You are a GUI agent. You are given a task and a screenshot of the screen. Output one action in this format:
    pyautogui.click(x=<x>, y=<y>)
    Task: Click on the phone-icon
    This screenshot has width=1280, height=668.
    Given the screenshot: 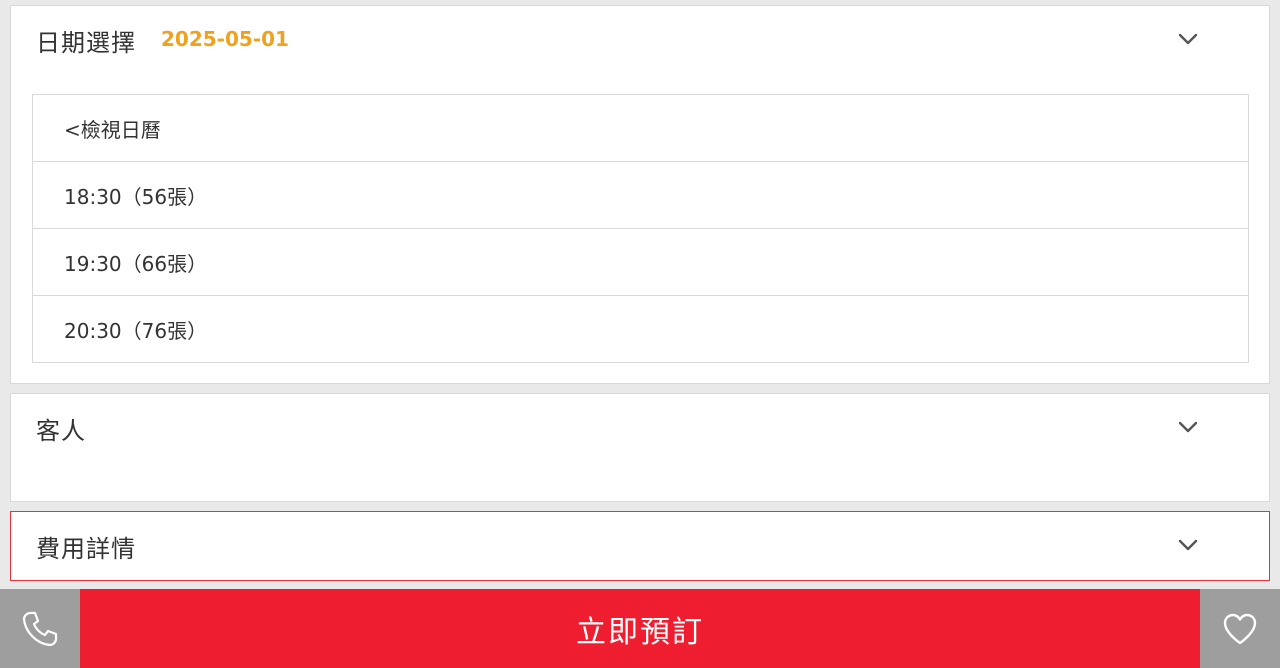 What is the action you would take?
    pyautogui.click(x=40, y=629)
    